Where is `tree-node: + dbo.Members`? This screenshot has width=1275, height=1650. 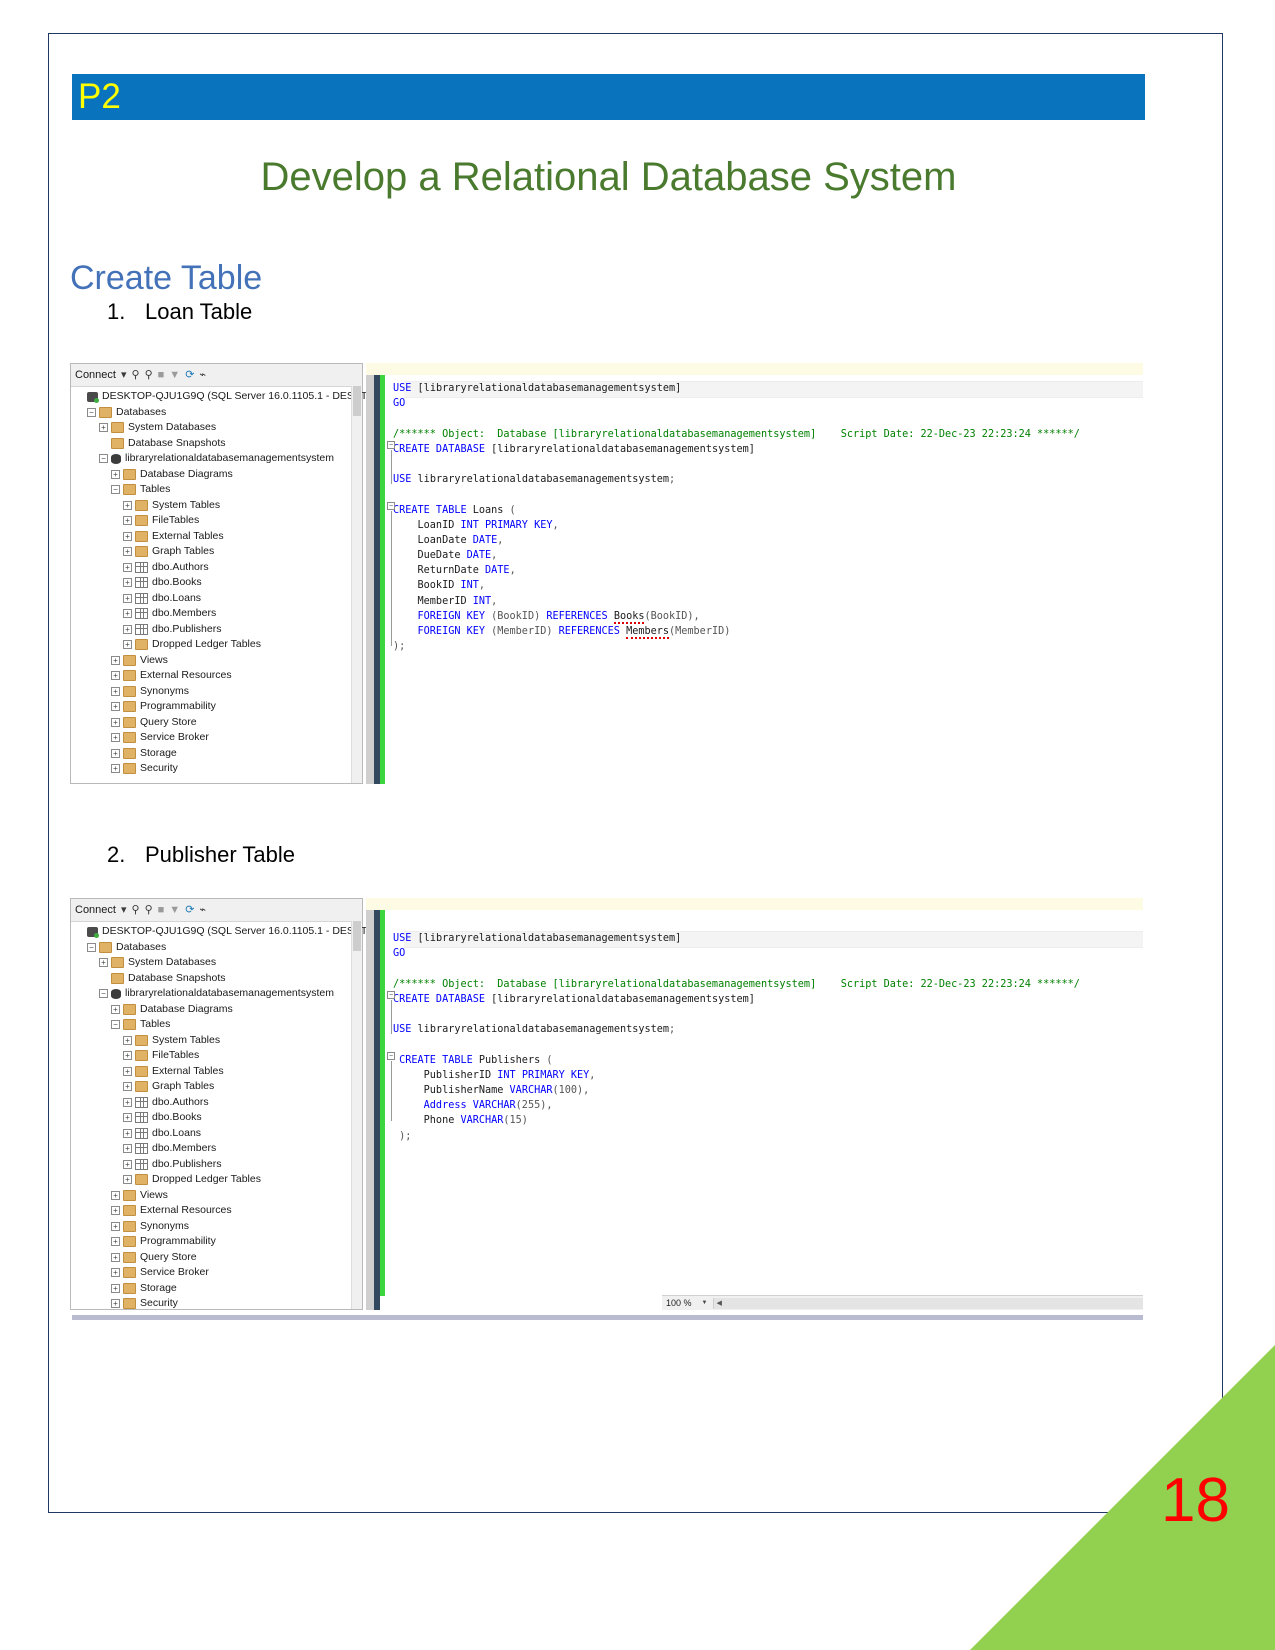 tree-node: + dbo.Members is located at coordinates (216, 1149).